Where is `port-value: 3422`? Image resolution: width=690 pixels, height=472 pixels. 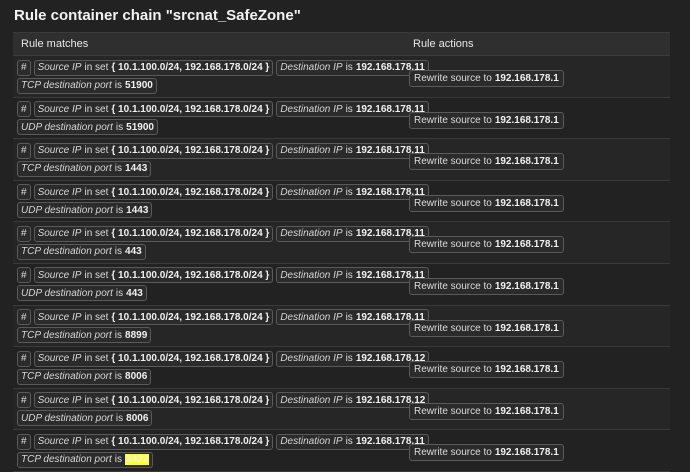 port-value: 3422 is located at coordinates (137, 460).